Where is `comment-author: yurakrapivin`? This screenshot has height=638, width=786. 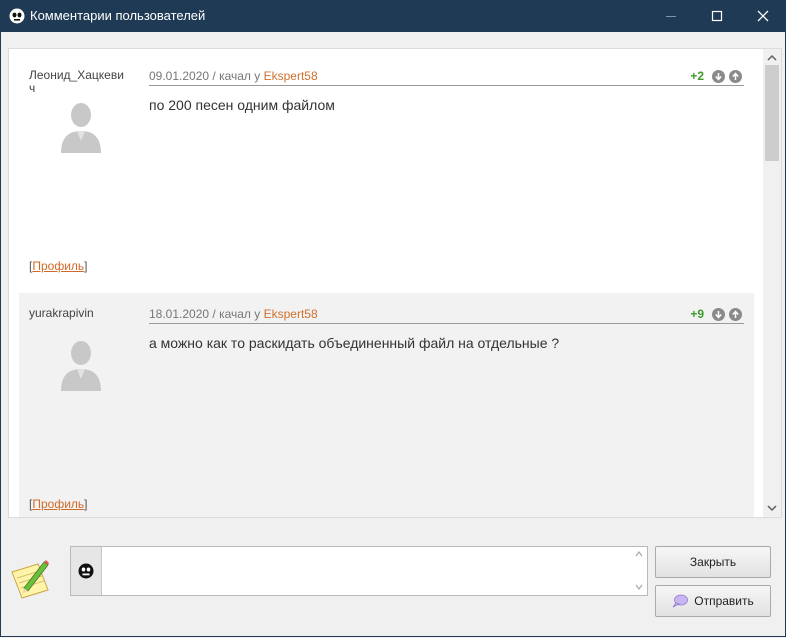 comment-author: yurakrapivin is located at coordinates (61, 313).